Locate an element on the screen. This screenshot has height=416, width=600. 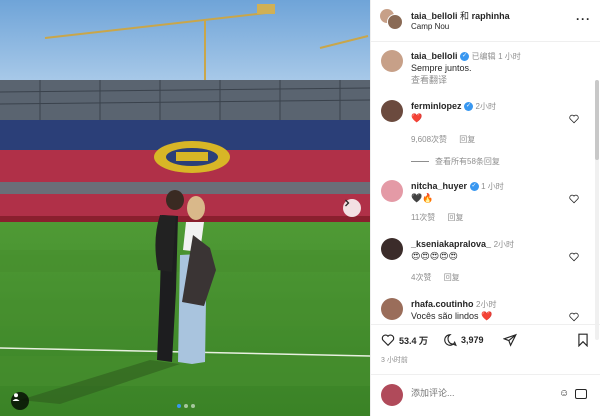
post-authors: taia_belloli 和 raphinha is located at coordinates (460, 15).